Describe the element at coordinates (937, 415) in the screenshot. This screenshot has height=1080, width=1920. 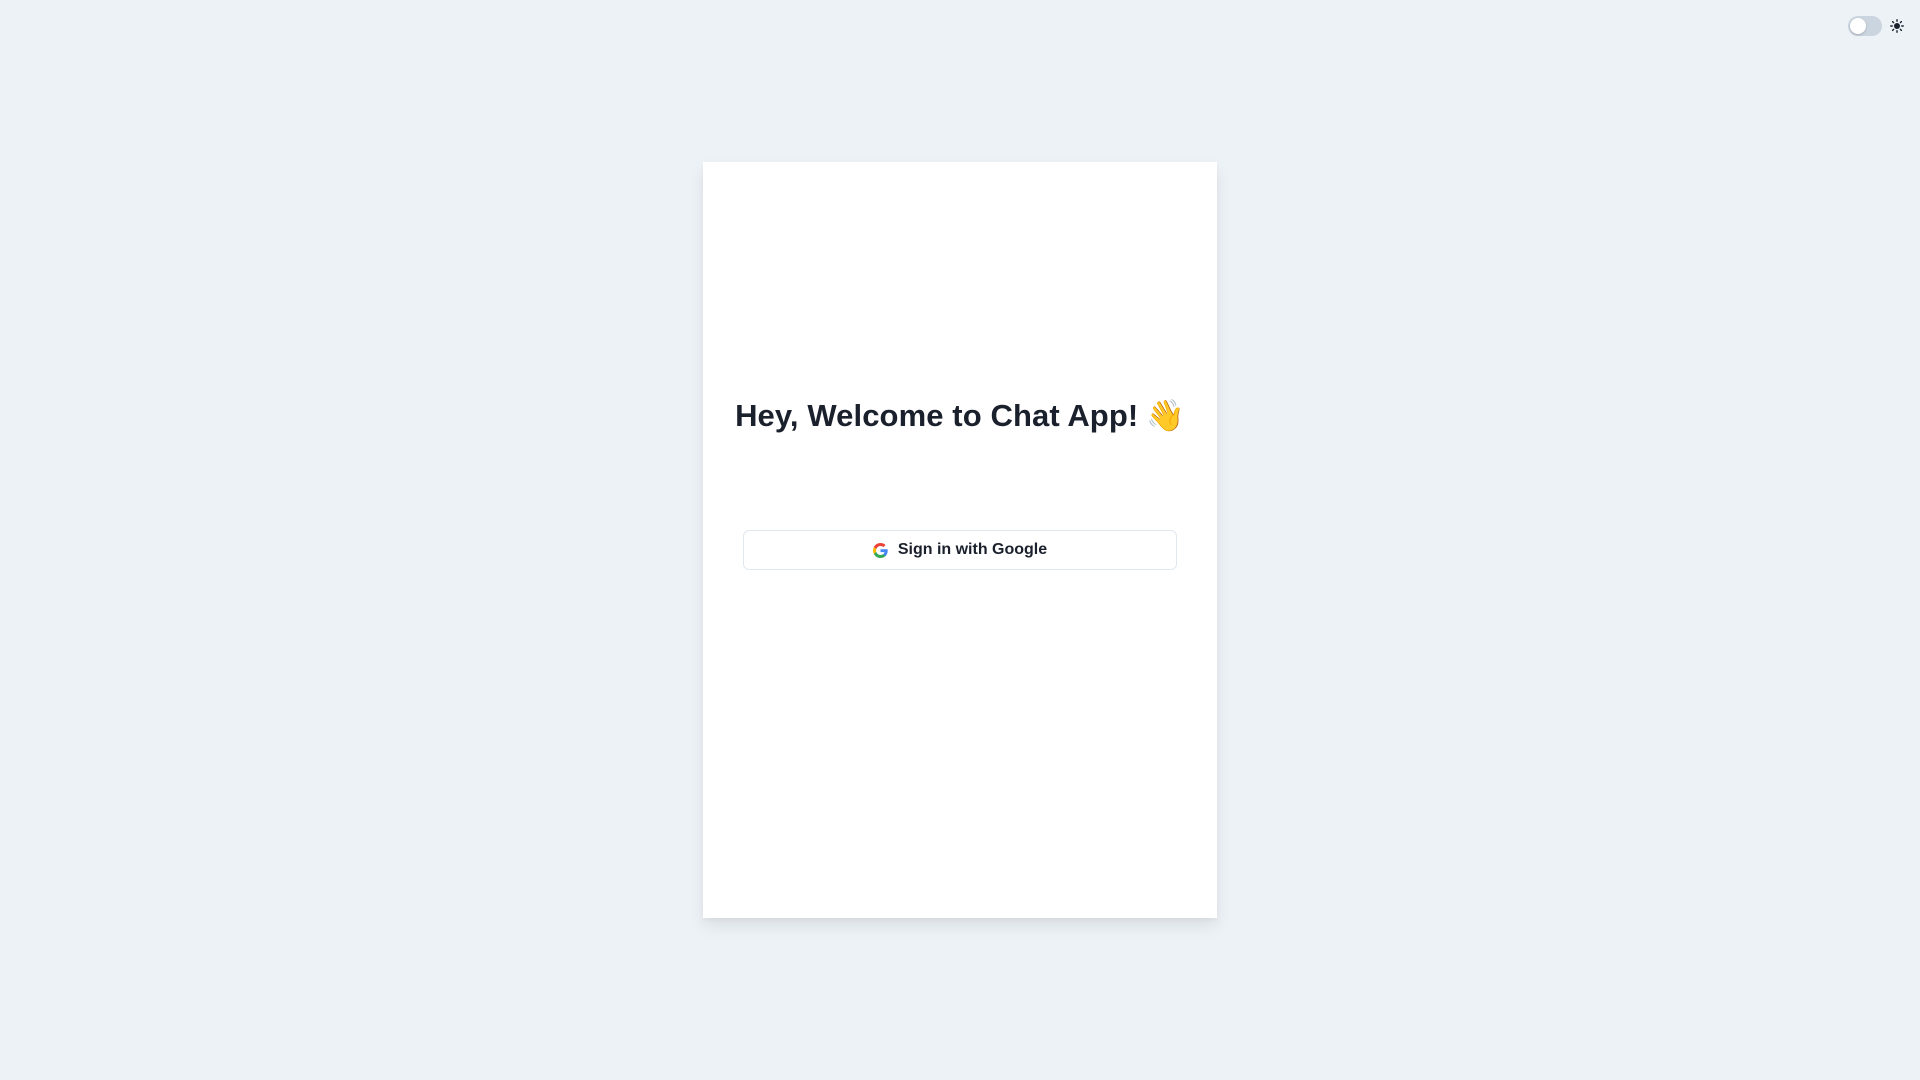
I see `page-title: Hey, Welcome to Chat App!` at that location.